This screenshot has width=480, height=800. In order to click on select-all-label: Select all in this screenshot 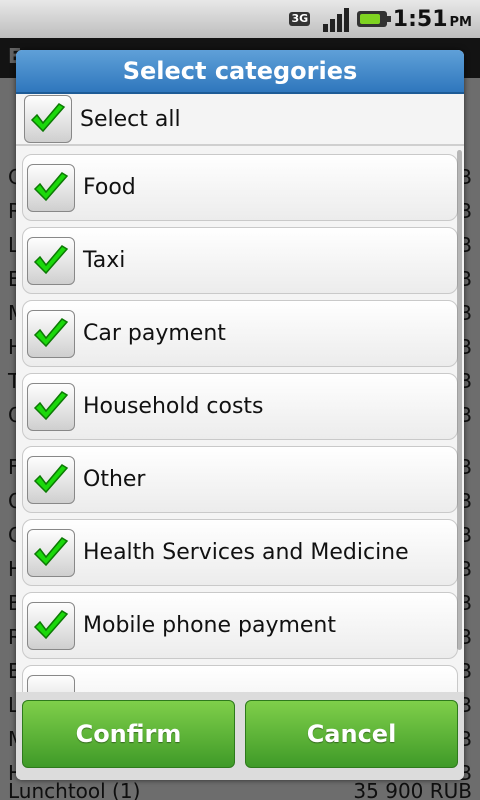, I will do `click(130, 119)`.